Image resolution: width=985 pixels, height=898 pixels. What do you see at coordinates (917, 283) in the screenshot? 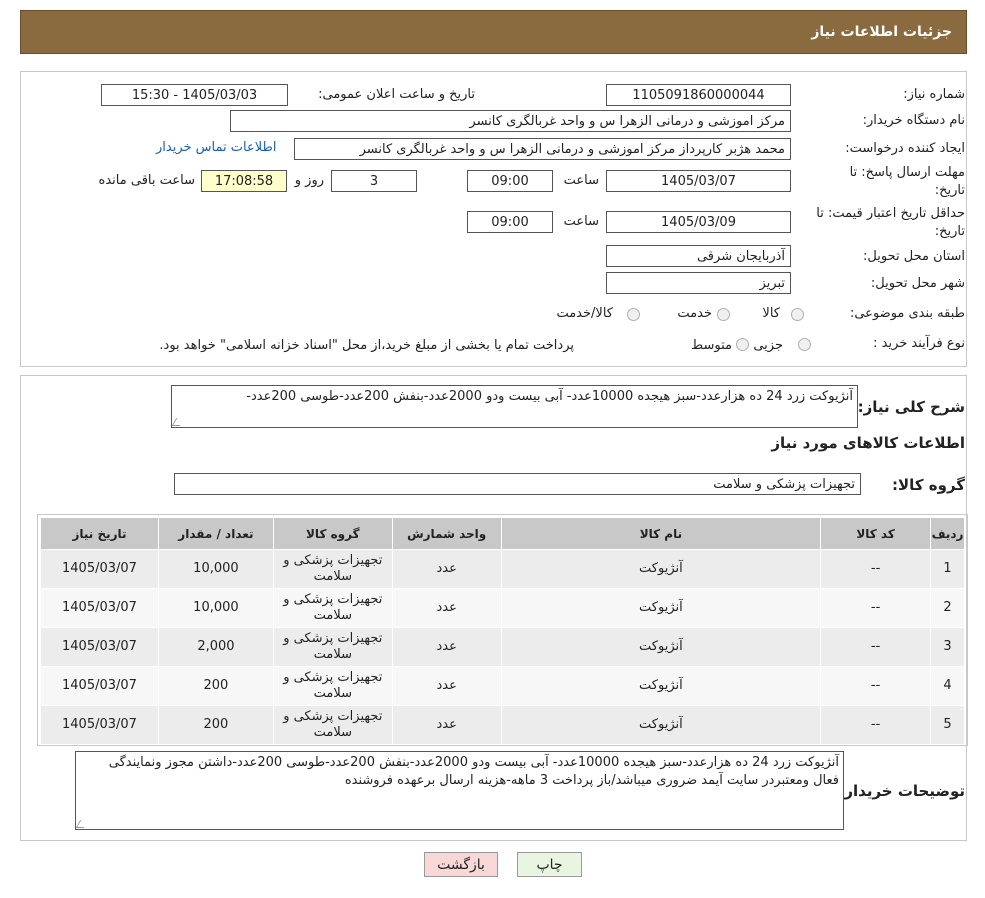
I see `city-label: شهر محل تحویل:` at bounding box center [917, 283].